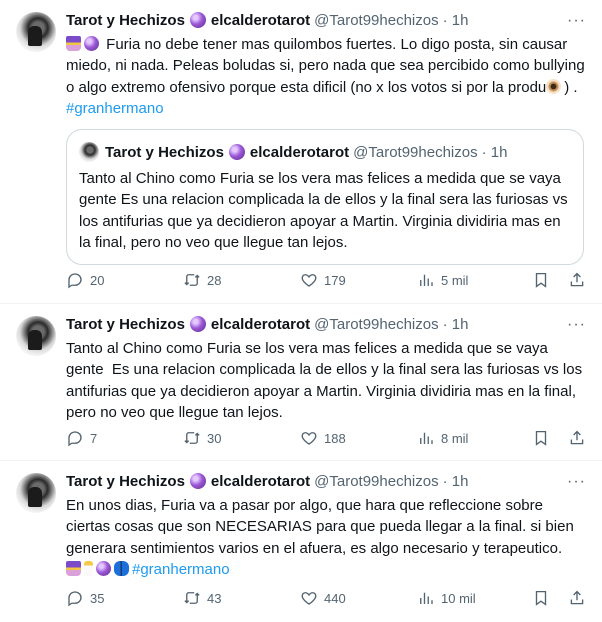  I want to click on like-button: 179, so click(358, 280).